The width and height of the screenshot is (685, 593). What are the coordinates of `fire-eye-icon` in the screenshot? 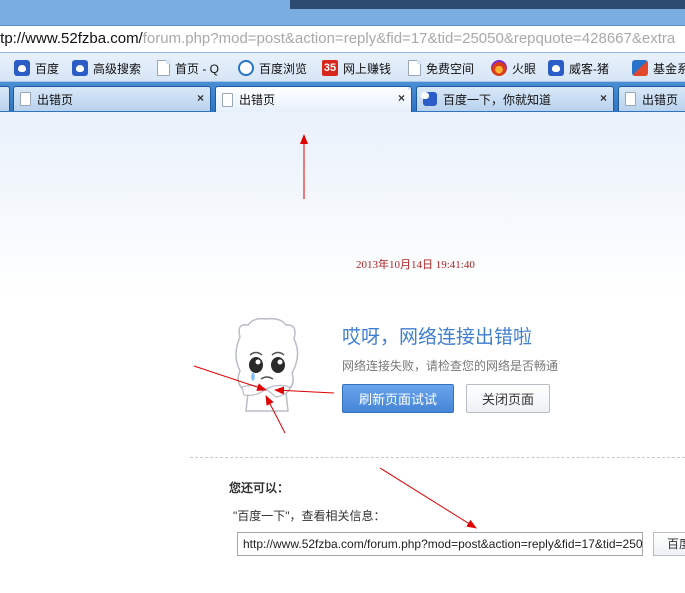 It's located at (499, 68).